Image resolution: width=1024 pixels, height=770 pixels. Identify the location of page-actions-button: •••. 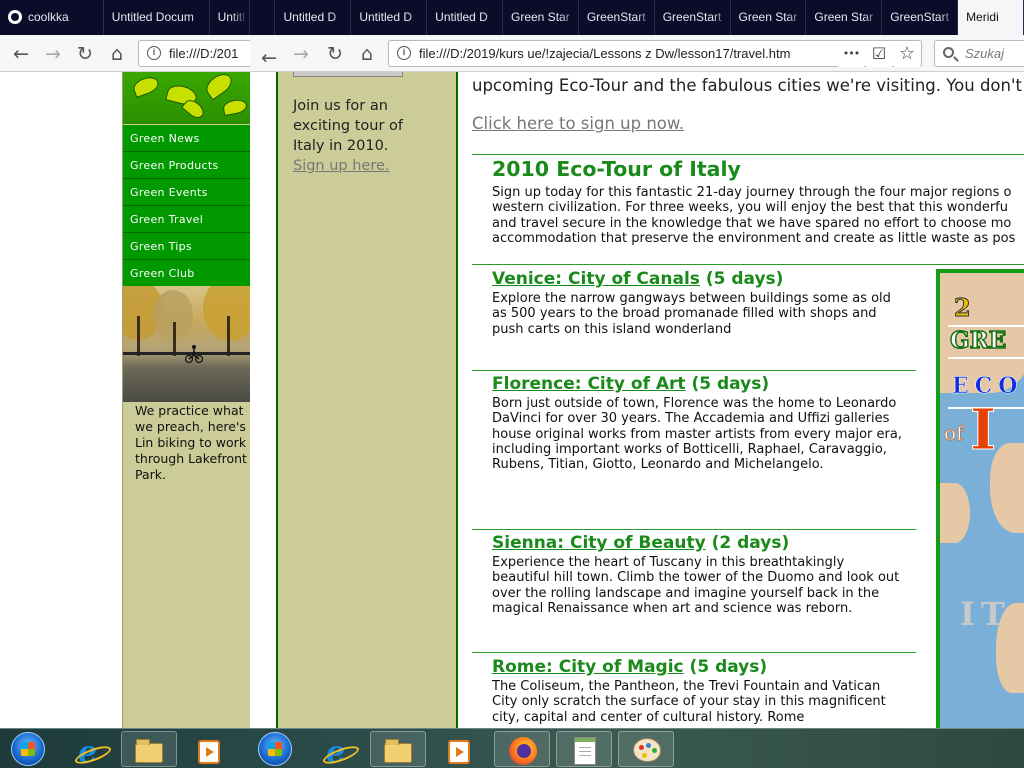
(851, 54).